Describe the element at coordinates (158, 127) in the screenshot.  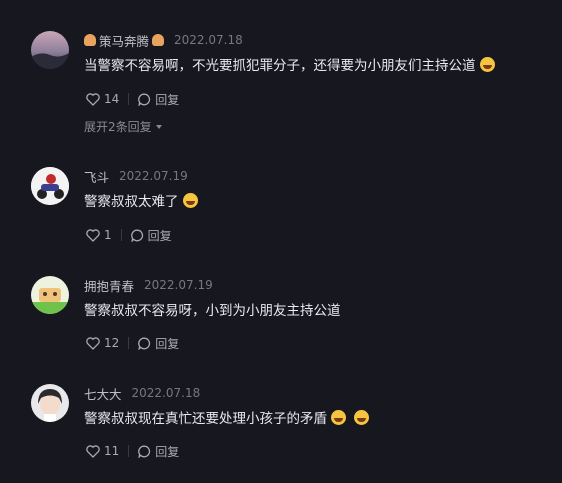
I see `chevron-down-icon` at that location.